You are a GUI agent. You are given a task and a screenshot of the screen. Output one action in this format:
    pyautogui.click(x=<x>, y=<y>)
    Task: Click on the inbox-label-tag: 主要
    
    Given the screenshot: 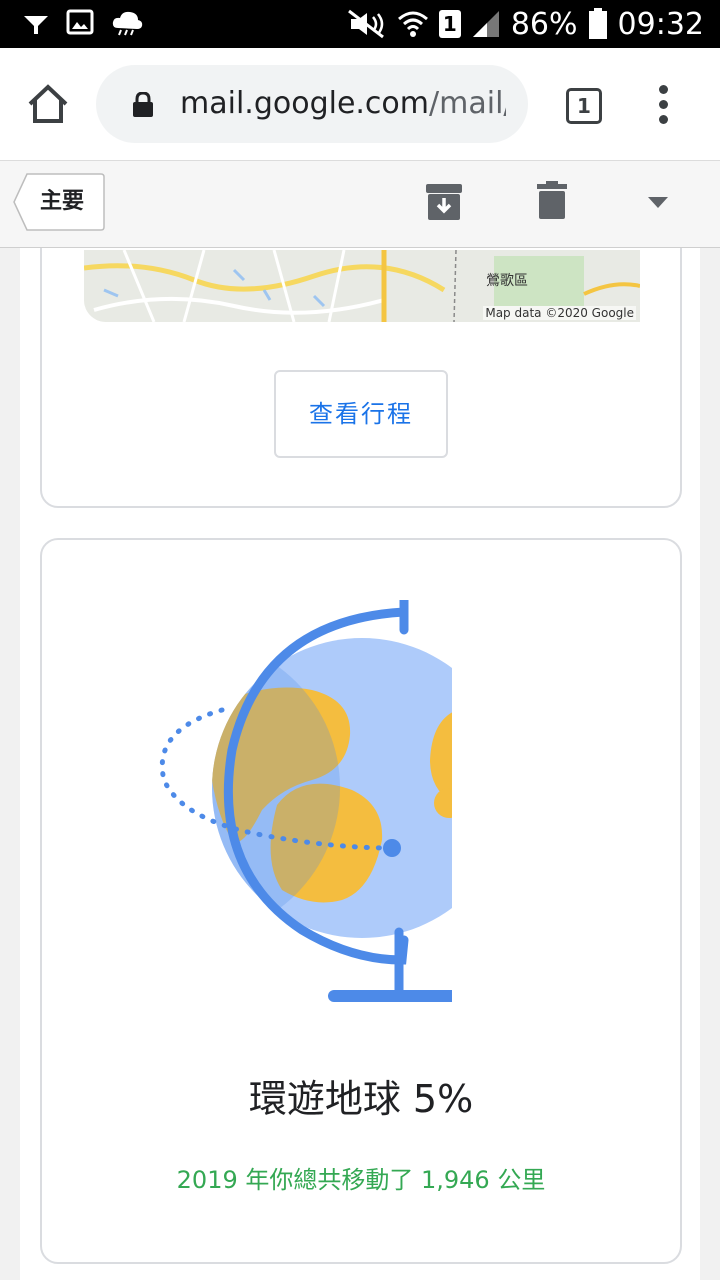 What is the action you would take?
    pyautogui.click(x=59, y=202)
    